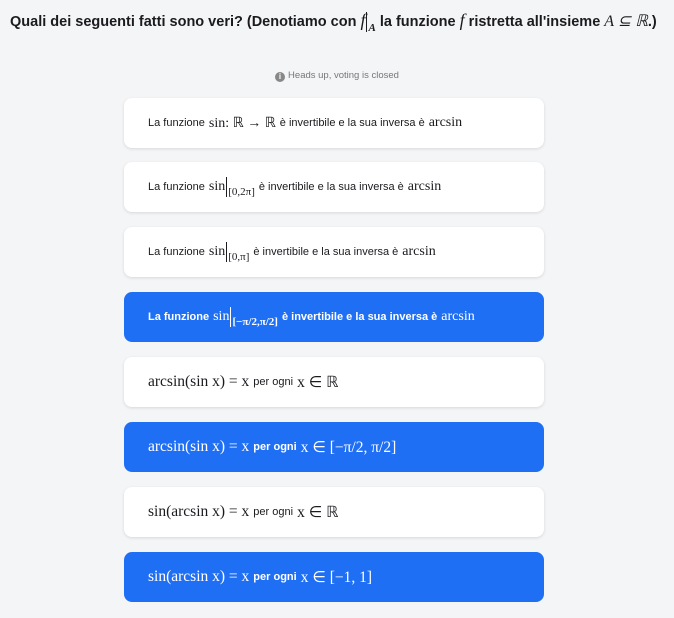 The image size is (674, 618). I want to click on notice-text: Heads up, voting is closed, so click(343, 75).